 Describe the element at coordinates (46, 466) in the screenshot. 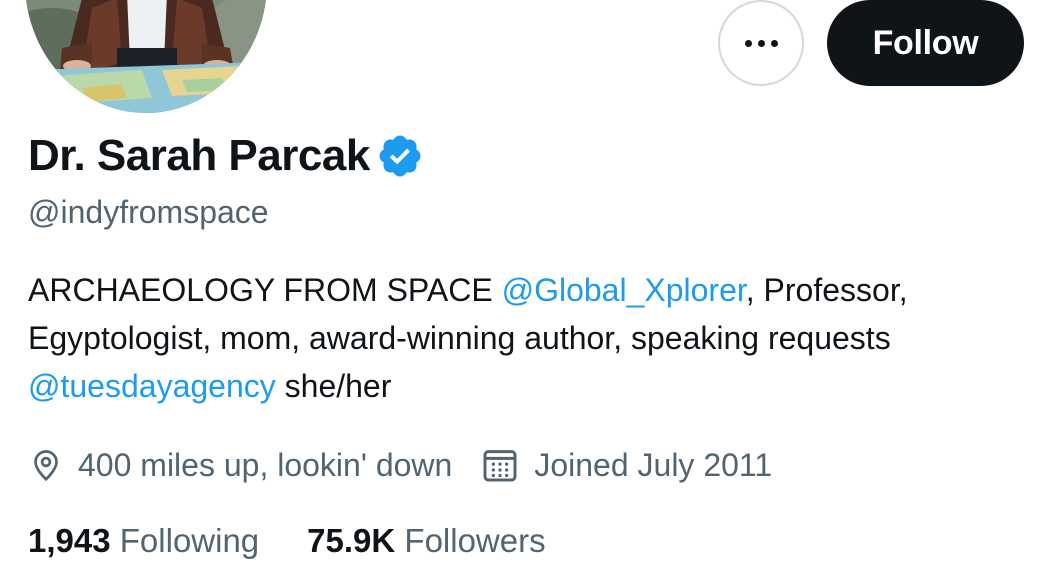

I see `location-pin-icon` at that location.